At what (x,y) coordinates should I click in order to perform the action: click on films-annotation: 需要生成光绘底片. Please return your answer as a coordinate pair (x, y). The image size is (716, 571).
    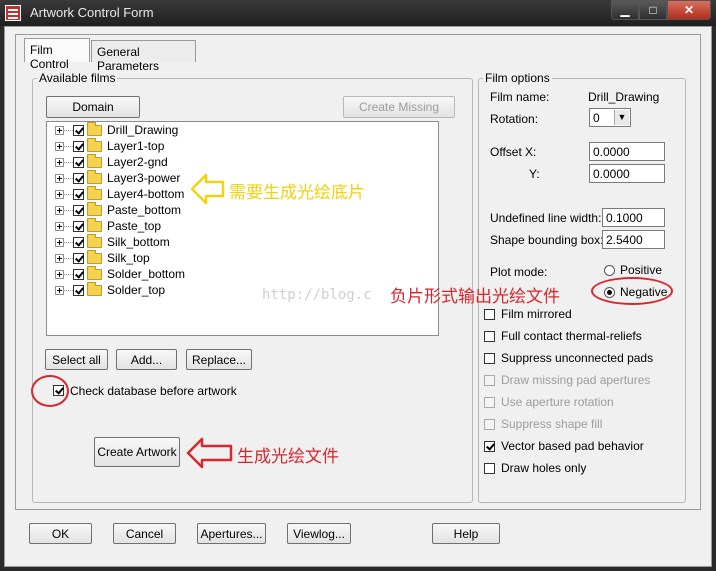
    Looking at the image, I should click on (297, 193).